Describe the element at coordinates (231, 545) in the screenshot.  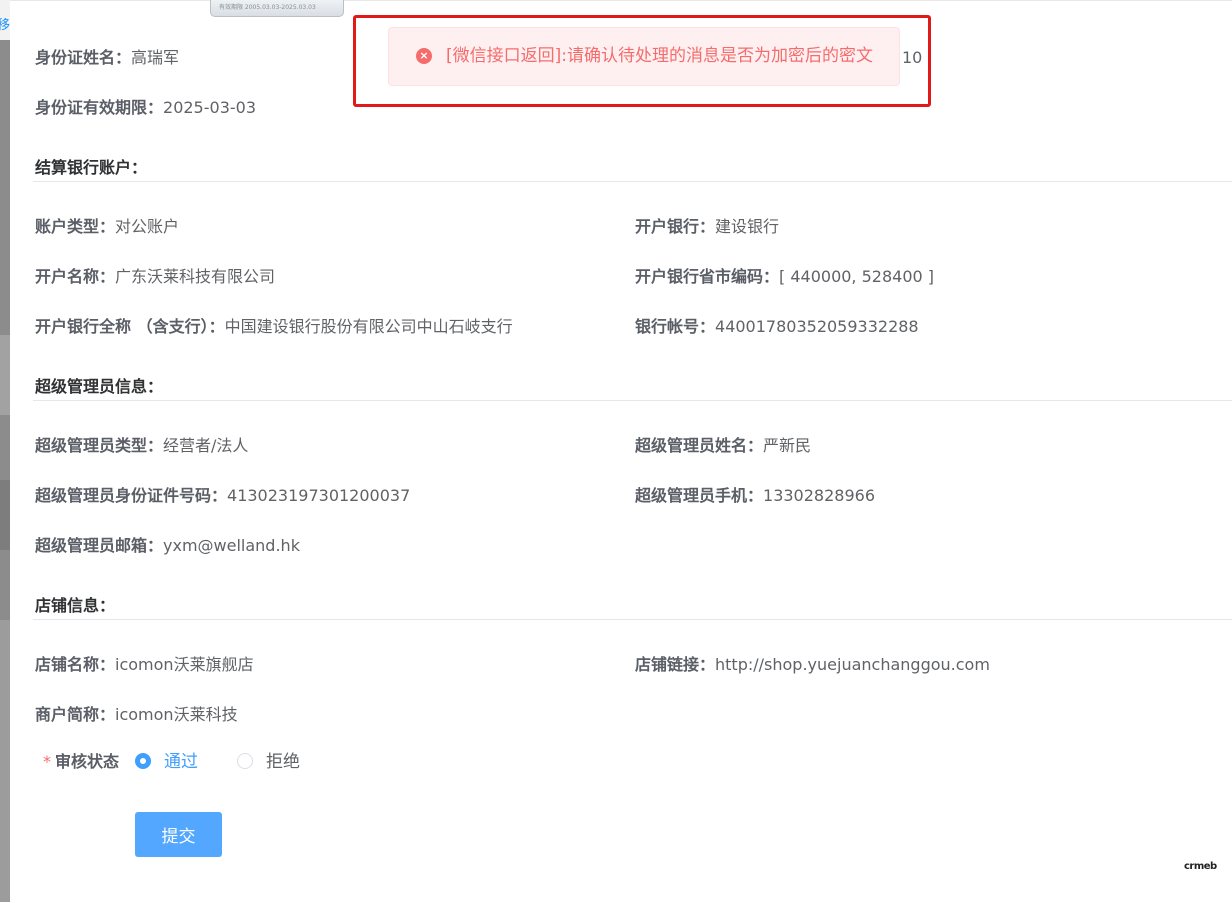
I see `field-value: yxm@welland.hk` at that location.